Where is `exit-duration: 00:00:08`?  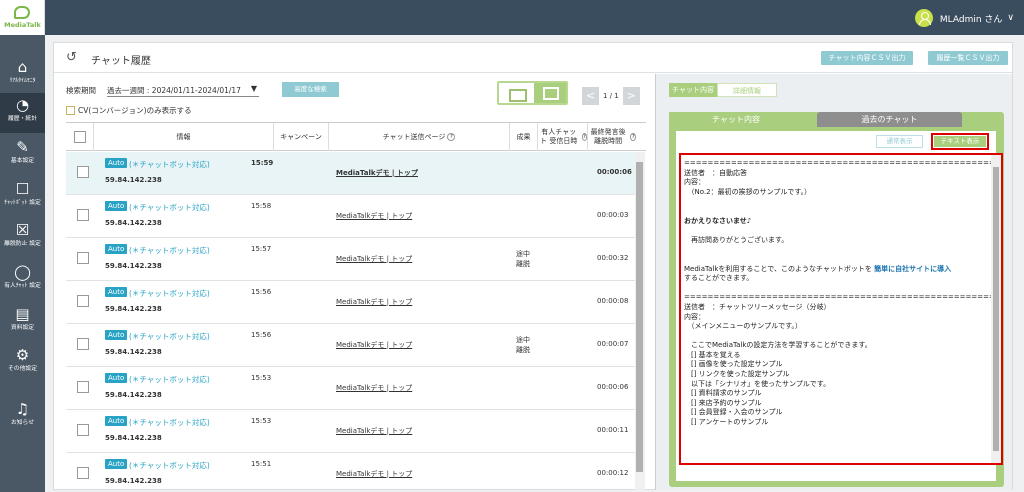 exit-duration: 00:00:08 is located at coordinates (613, 301).